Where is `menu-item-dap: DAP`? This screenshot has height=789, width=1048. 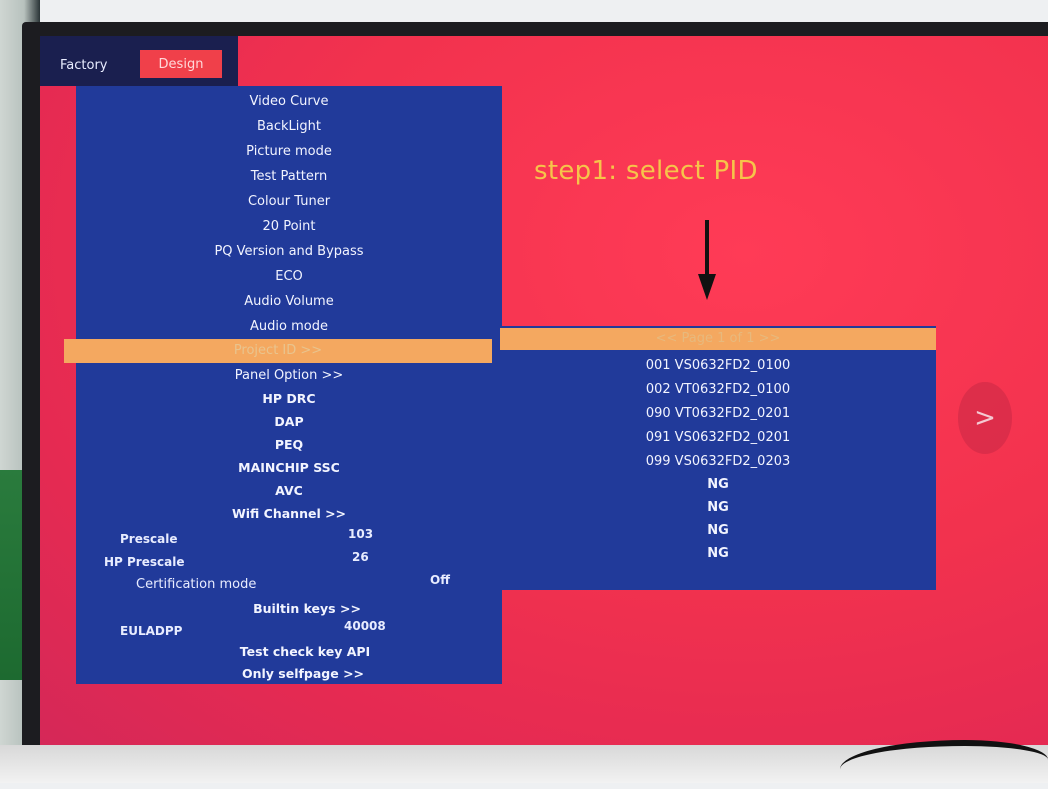
menu-item-dap: DAP is located at coordinates (289, 422).